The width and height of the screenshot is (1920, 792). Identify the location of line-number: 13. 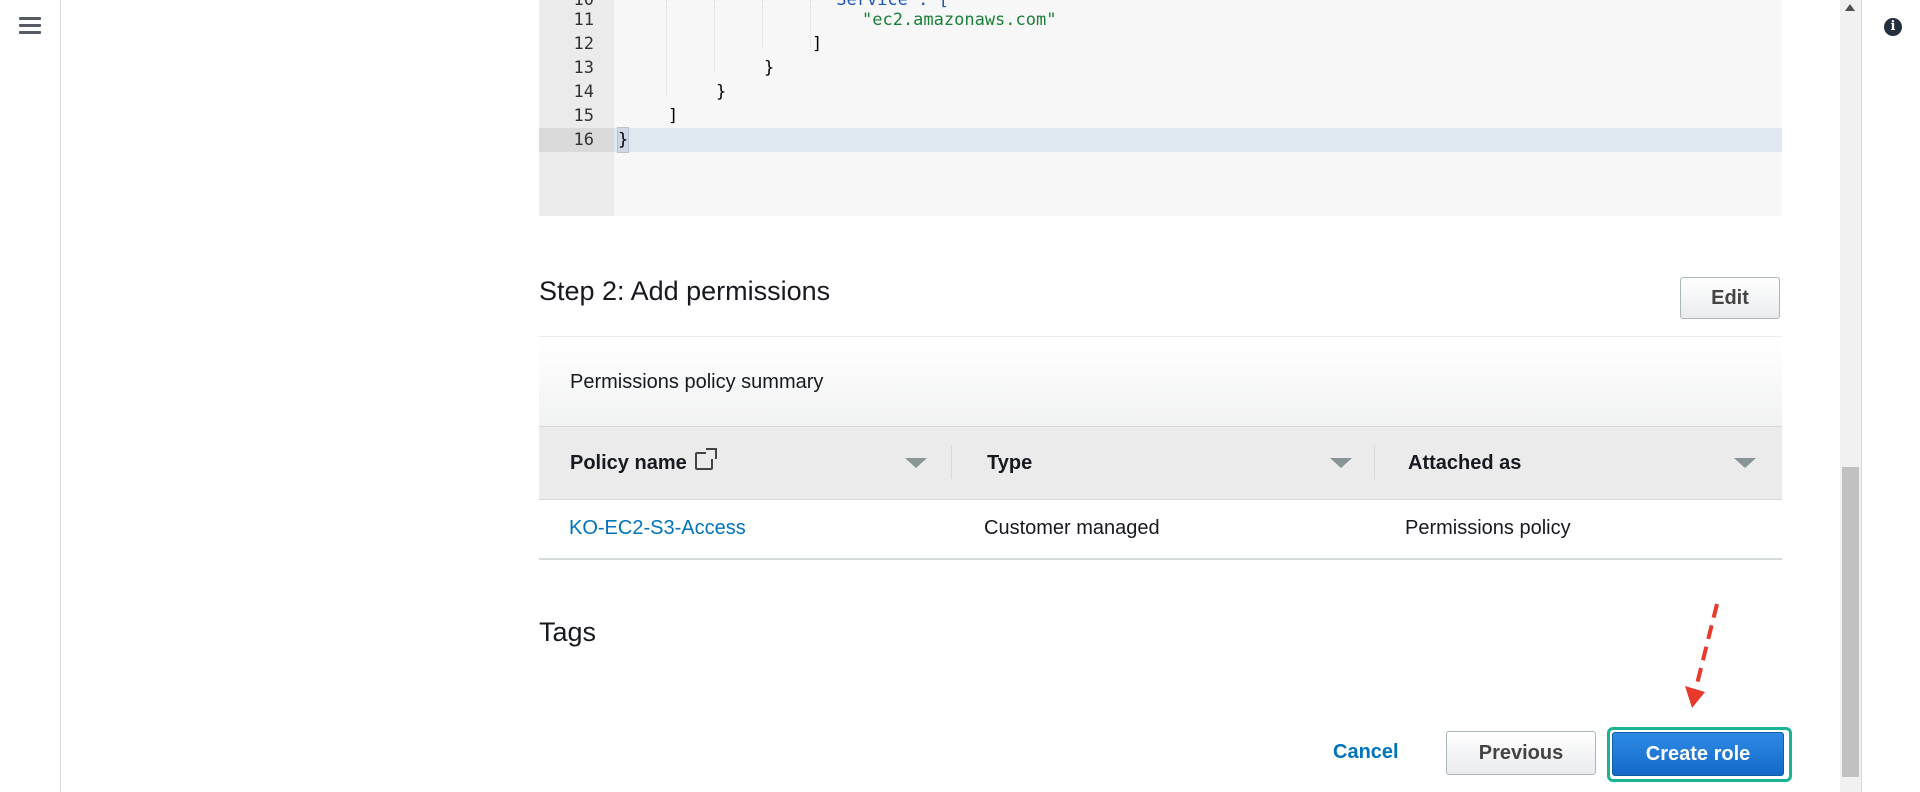
(583, 68).